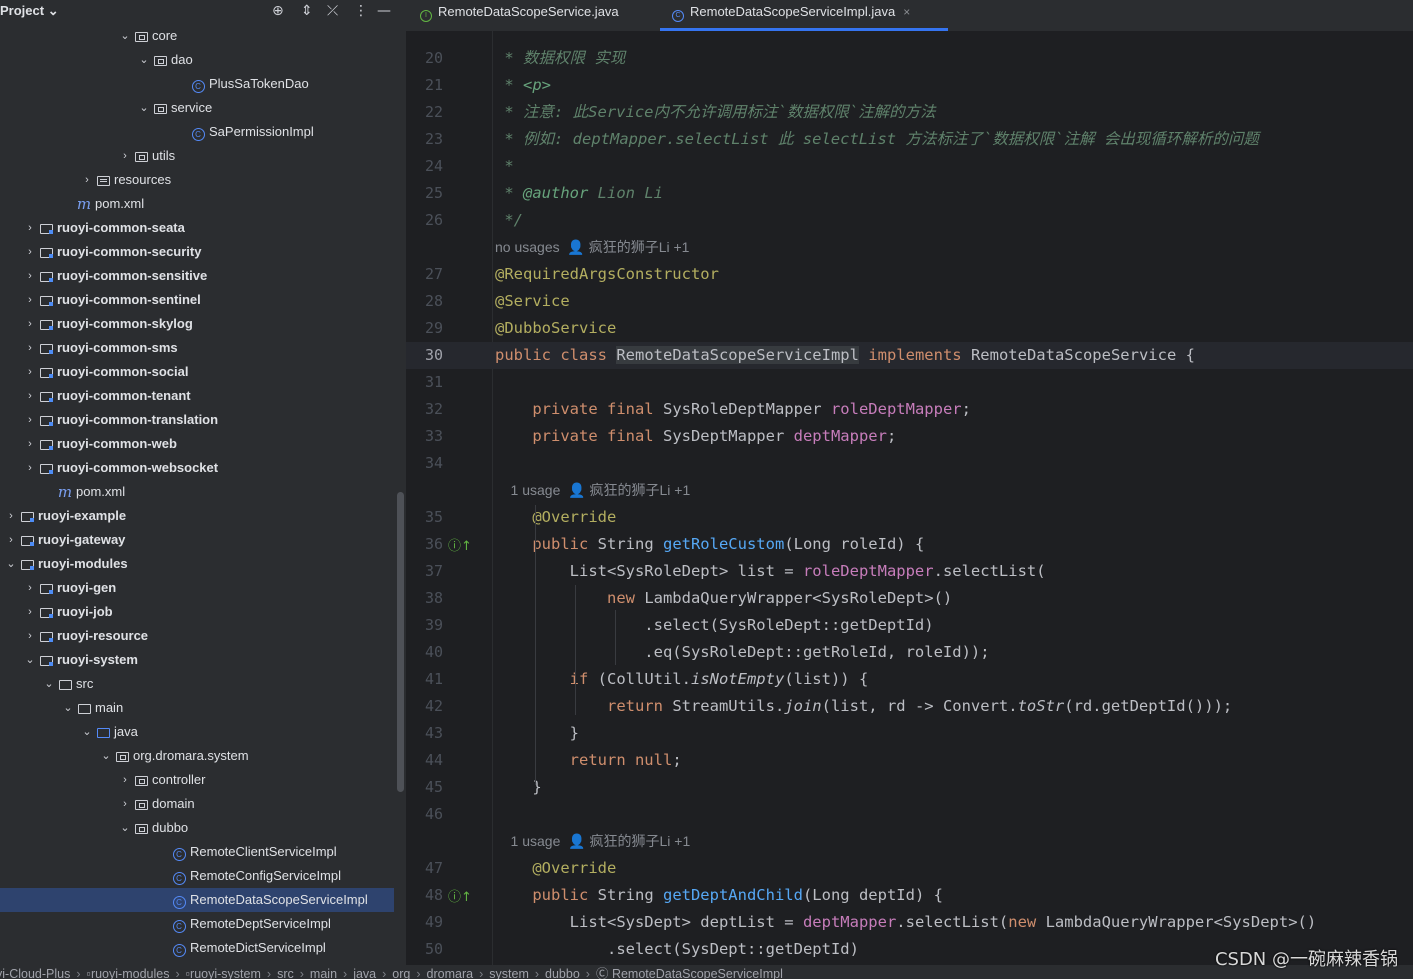 Image resolution: width=1413 pixels, height=979 pixels. I want to click on tree-item: C RemoteDictServiceImpl, so click(199, 948).